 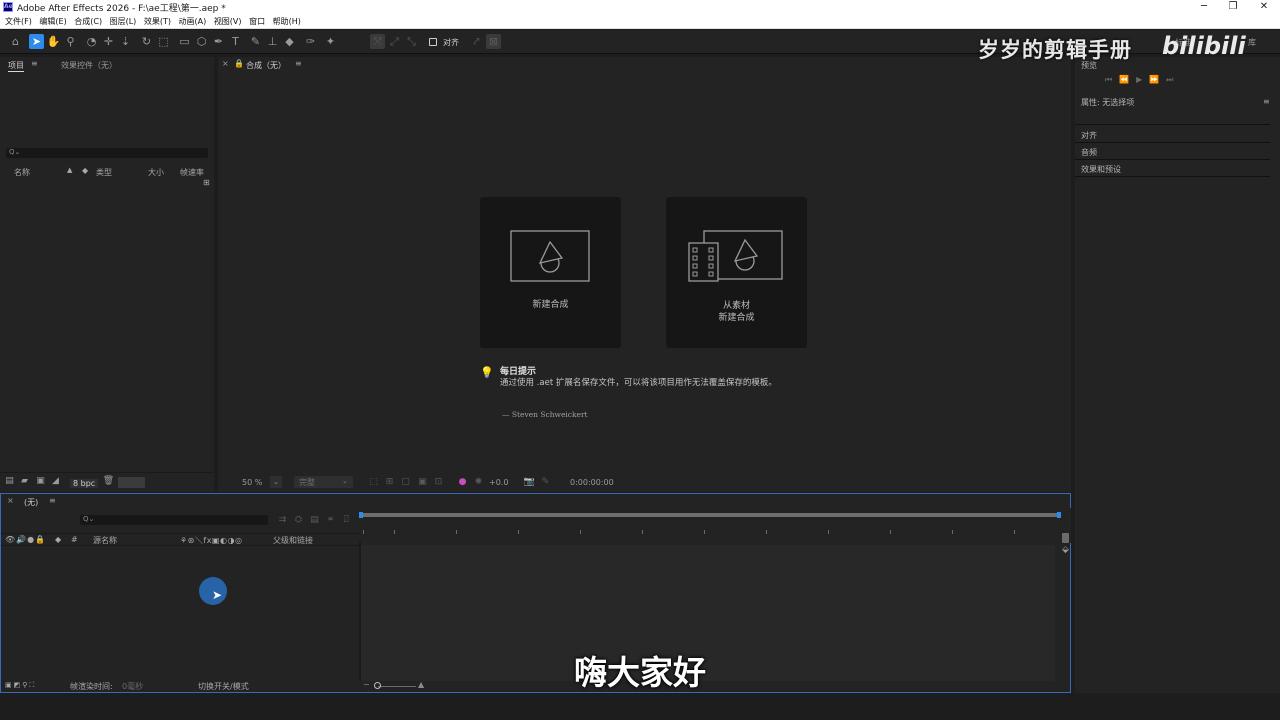 What do you see at coordinates (156, 172) in the screenshot?
I see `column-size: 大小` at bounding box center [156, 172].